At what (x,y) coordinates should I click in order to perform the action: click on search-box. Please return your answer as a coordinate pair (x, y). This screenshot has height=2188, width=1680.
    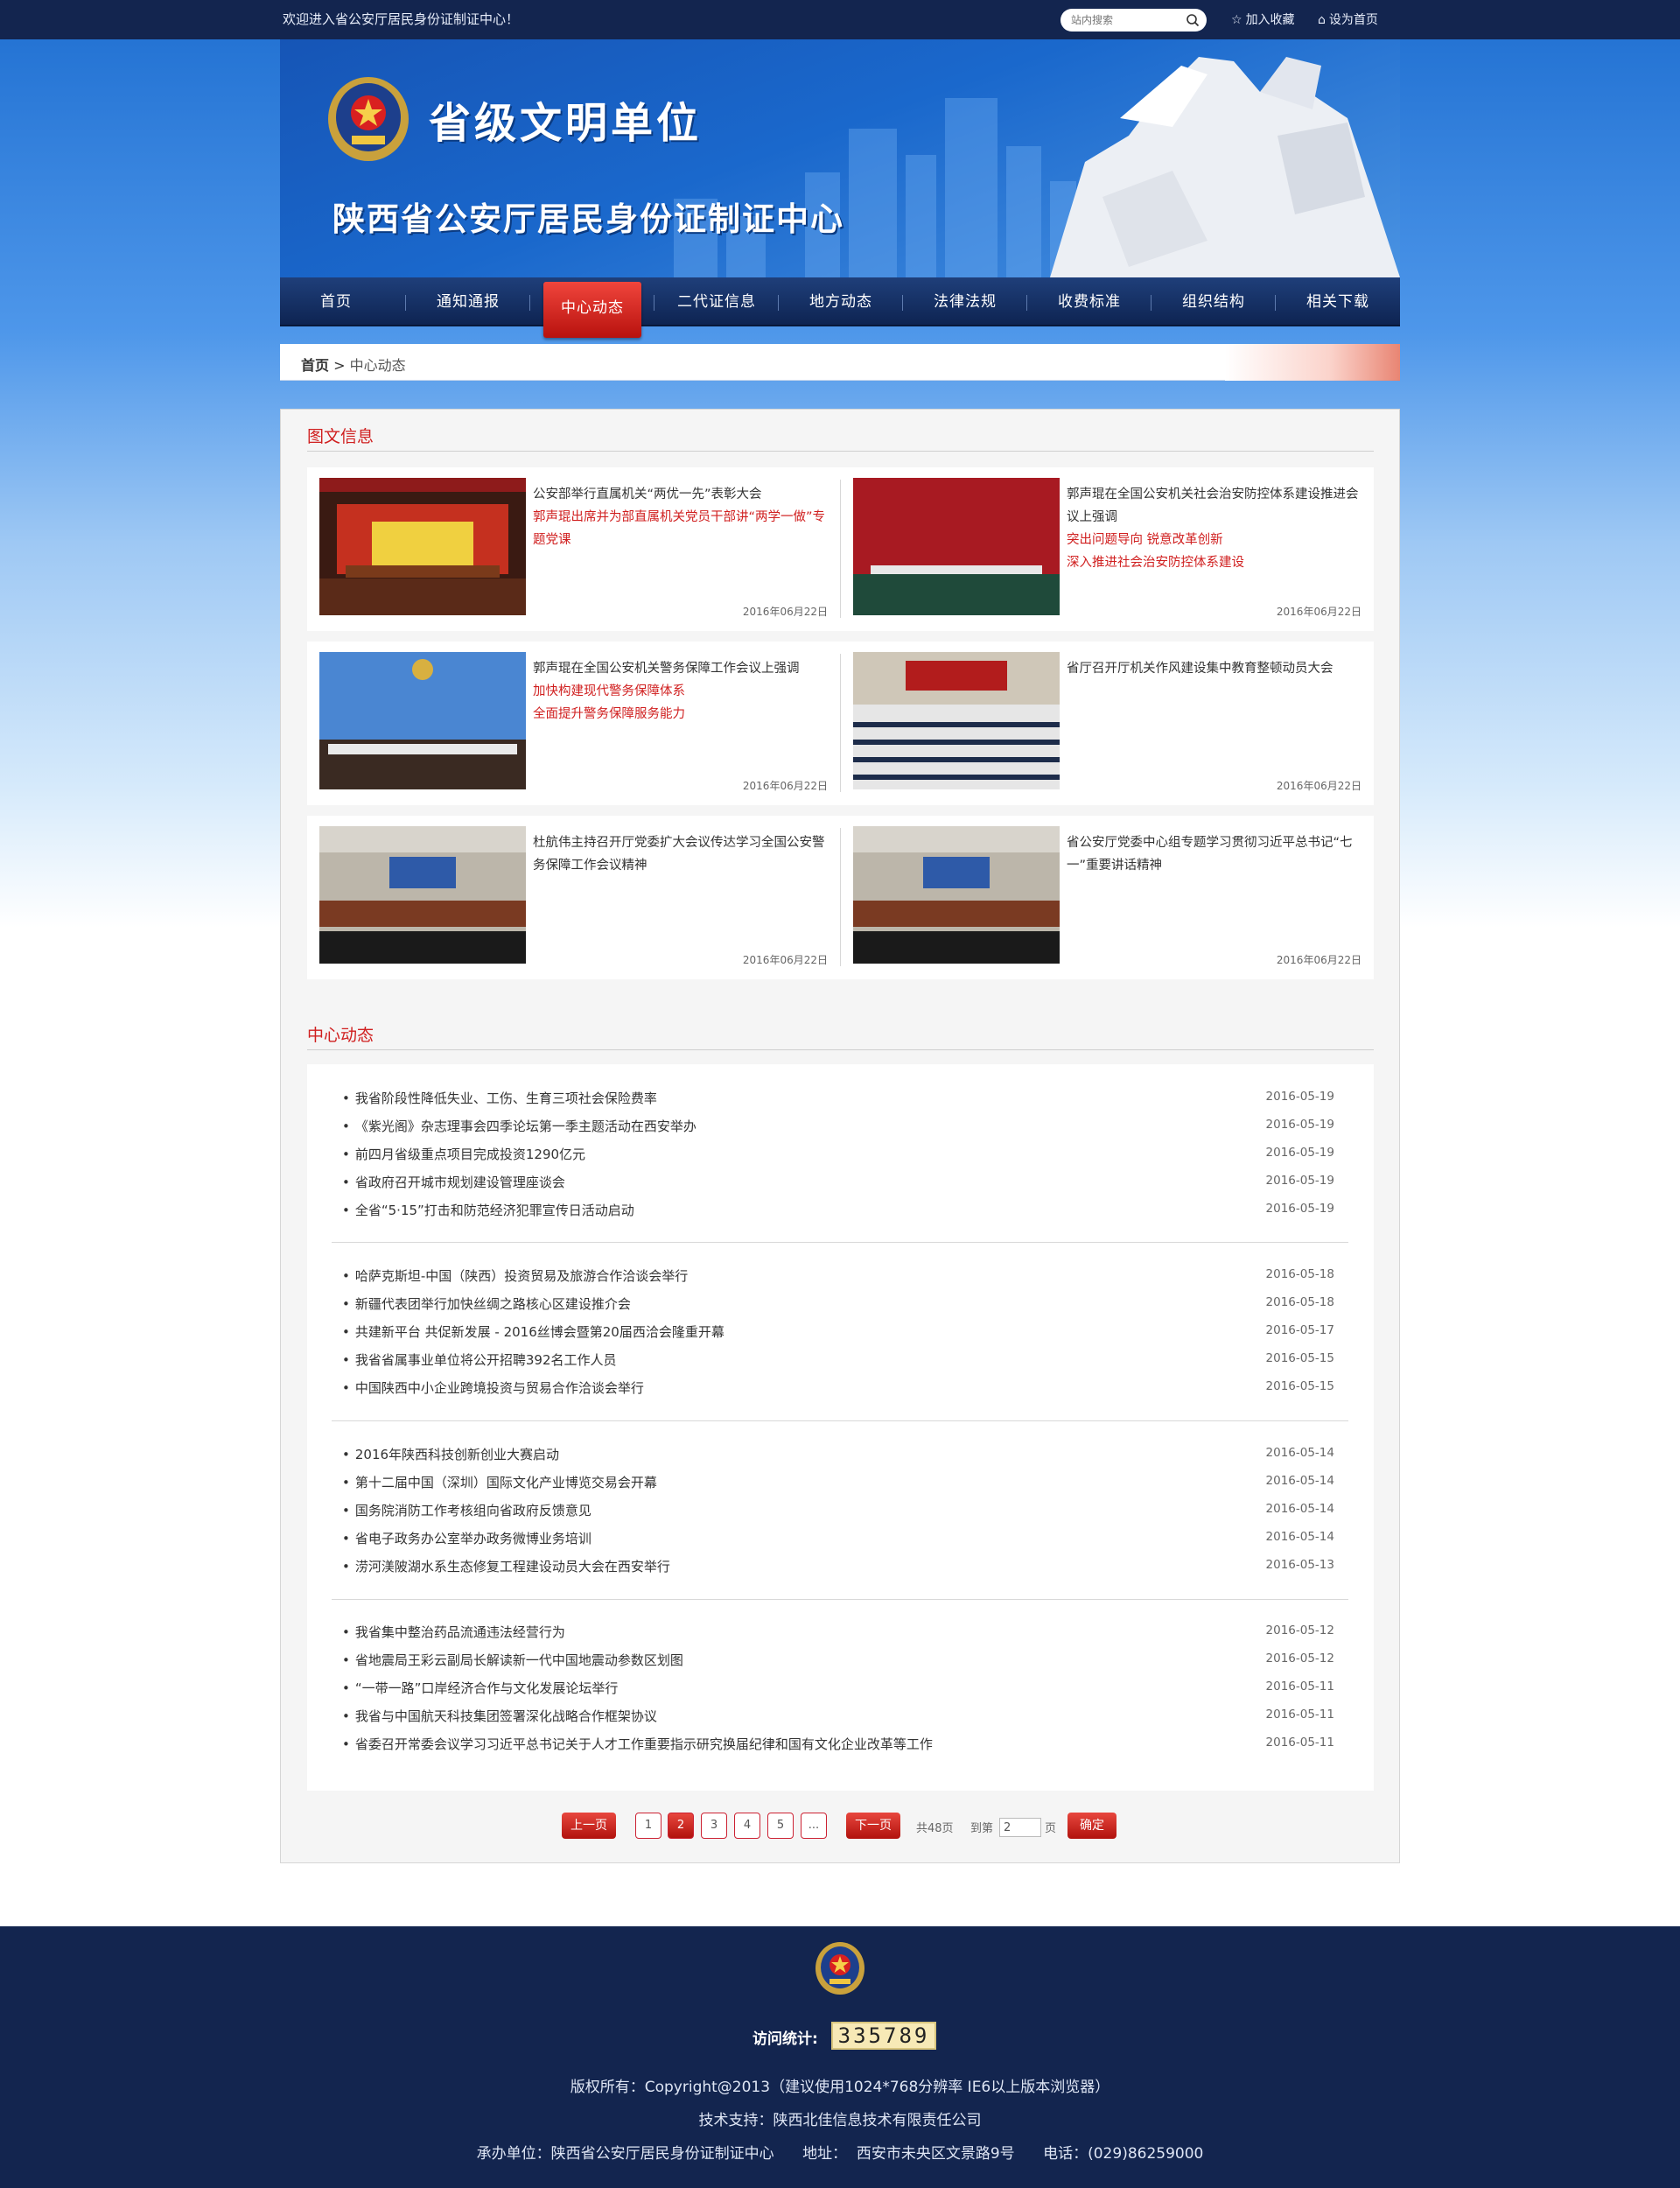
    Looking at the image, I should click on (1133, 20).